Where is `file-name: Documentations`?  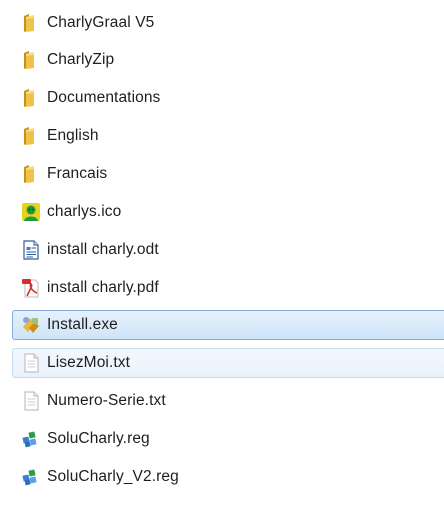 file-name: Documentations is located at coordinates (104, 97).